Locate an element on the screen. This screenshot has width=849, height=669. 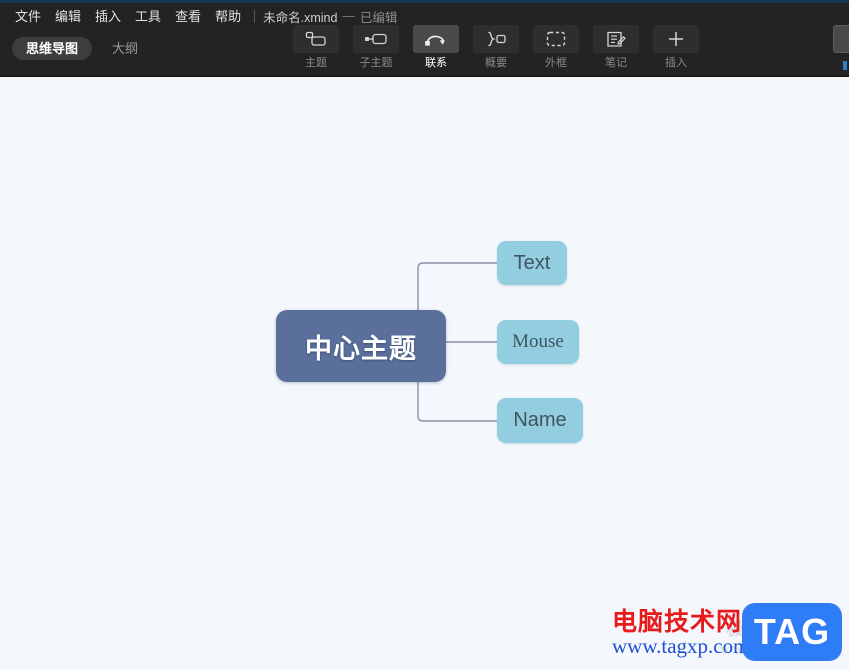
central-topic-label: 中心主题 is located at coordinates (361, 348).